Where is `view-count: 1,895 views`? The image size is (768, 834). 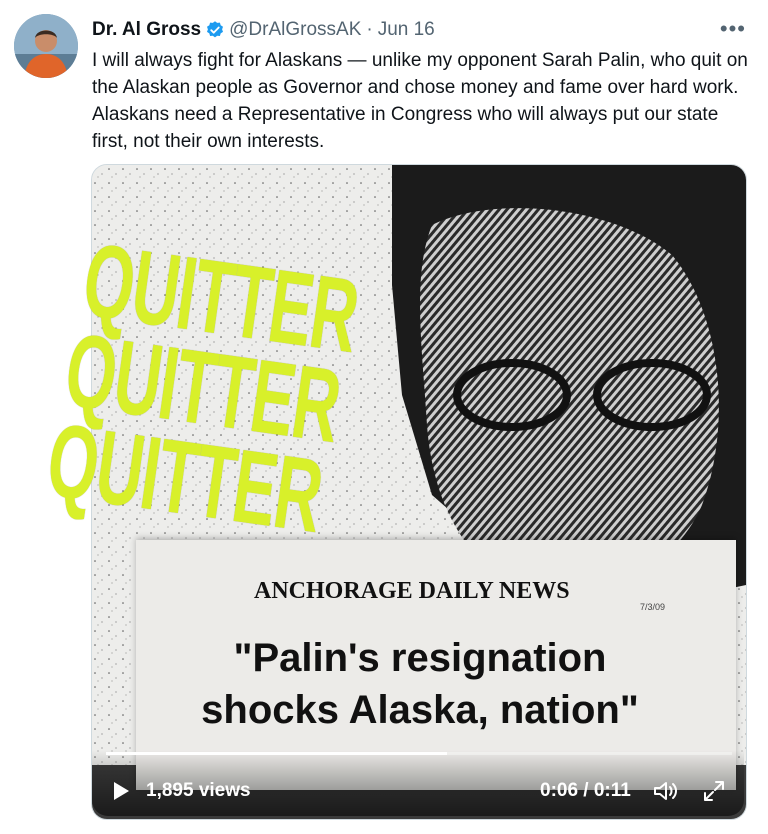 view-count: 1,895 views is located at coordinates (198, 790).